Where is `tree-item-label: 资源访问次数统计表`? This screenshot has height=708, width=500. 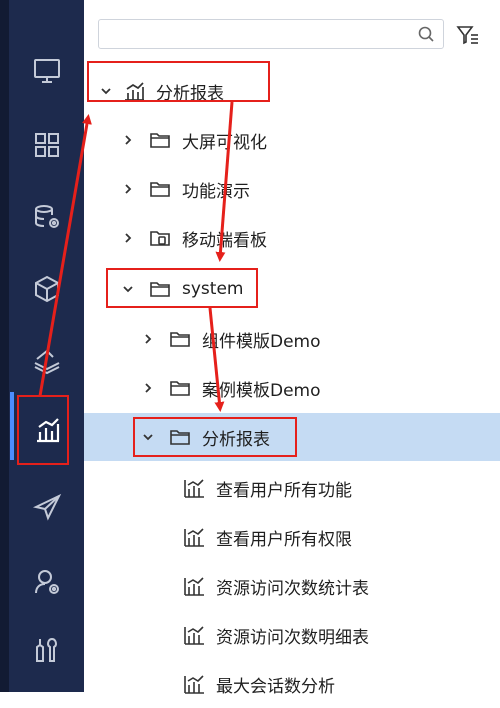 tree-item-label: 资源访问次数统计表 is located at coordinates (292, 588).